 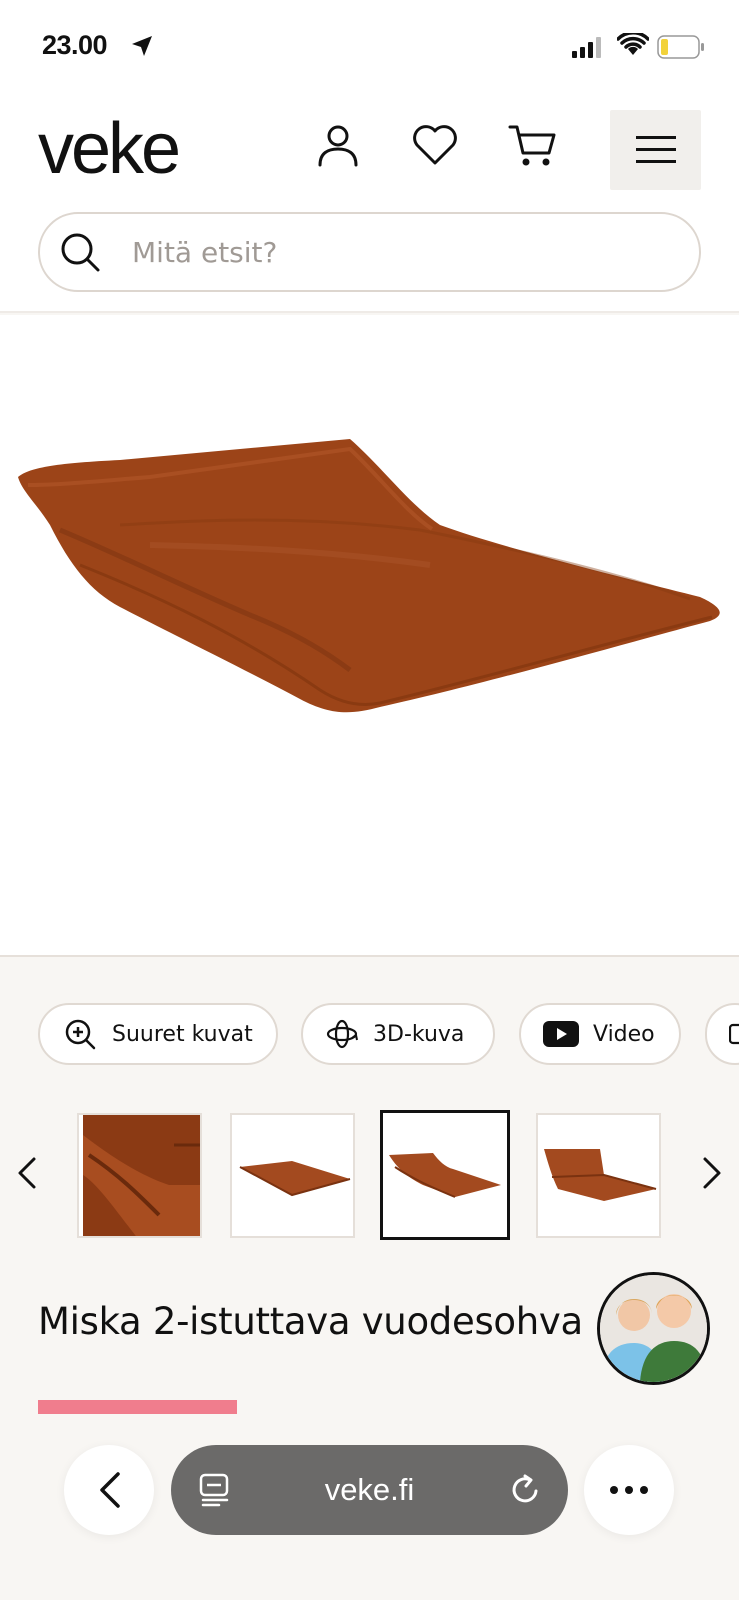 I want to click on search-icon, so click(x=80, y=252).